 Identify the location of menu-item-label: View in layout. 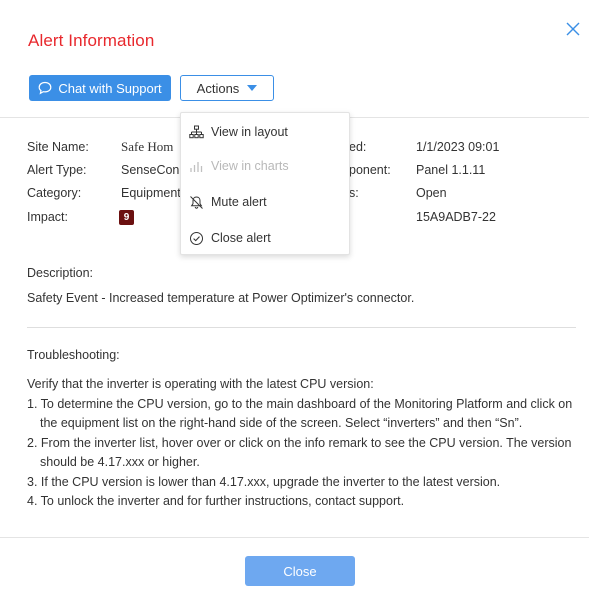
(249, 132).